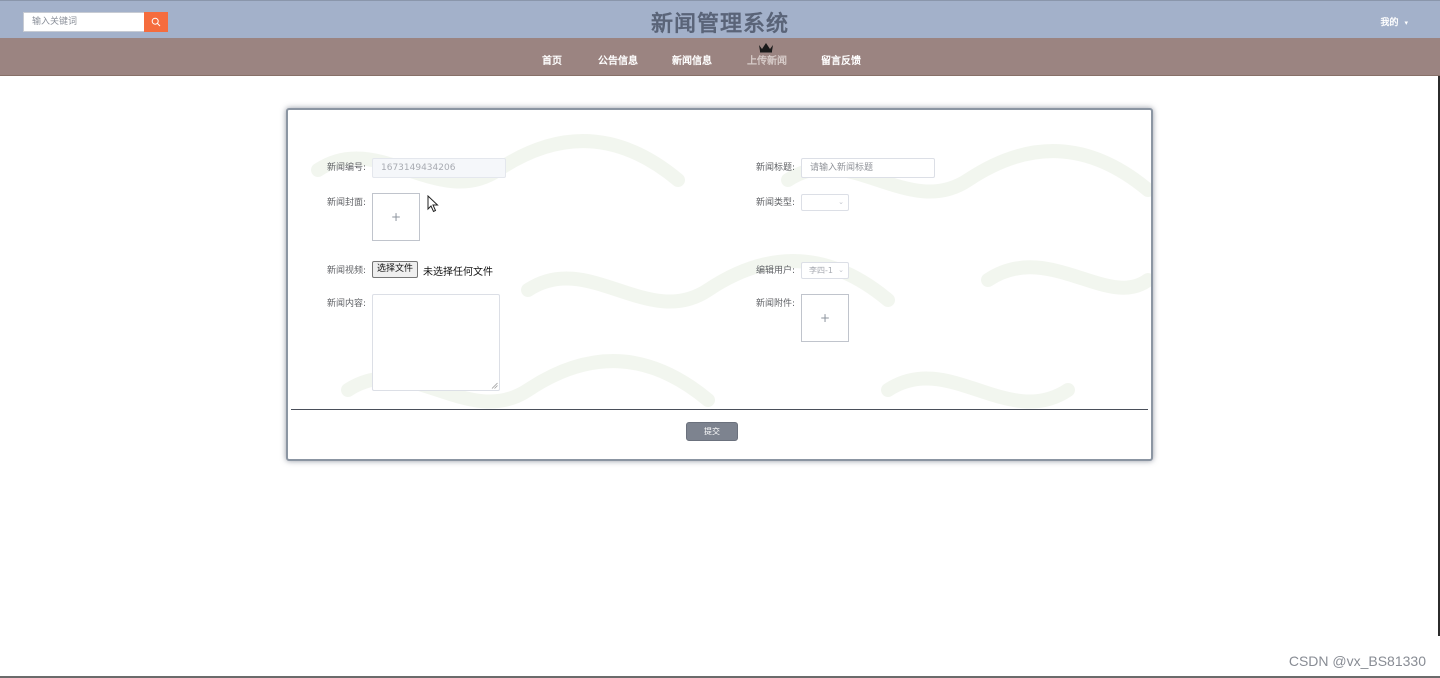  What do you see at coordinates (776, 168) in the screenshot?
I see `news-title-label: 新闻标题:` at bounding box center [776, 168].